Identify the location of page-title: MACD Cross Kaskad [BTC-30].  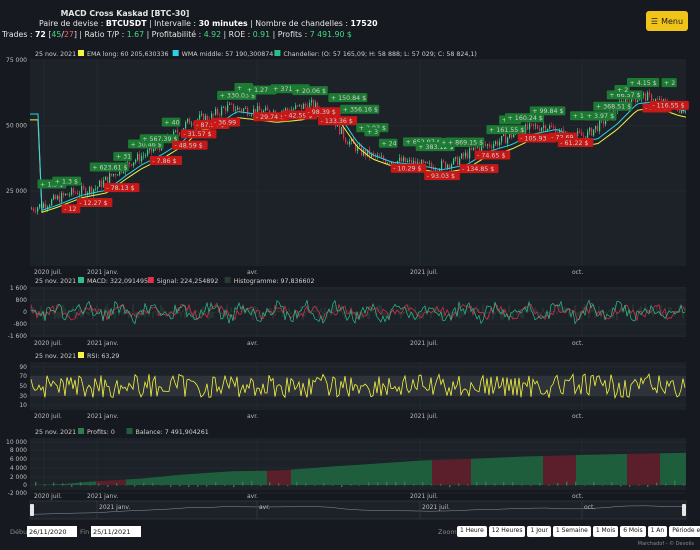
(125, 13).